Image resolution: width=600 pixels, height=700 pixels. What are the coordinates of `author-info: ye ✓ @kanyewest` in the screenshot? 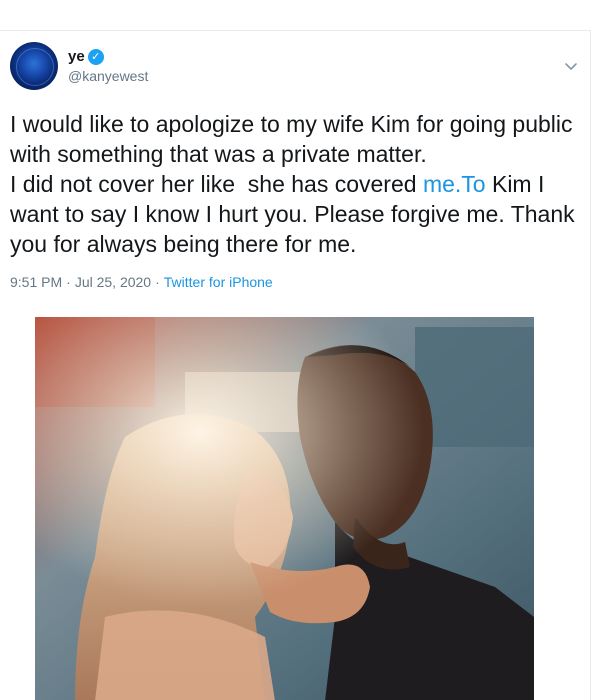 It's located at (108, 65).